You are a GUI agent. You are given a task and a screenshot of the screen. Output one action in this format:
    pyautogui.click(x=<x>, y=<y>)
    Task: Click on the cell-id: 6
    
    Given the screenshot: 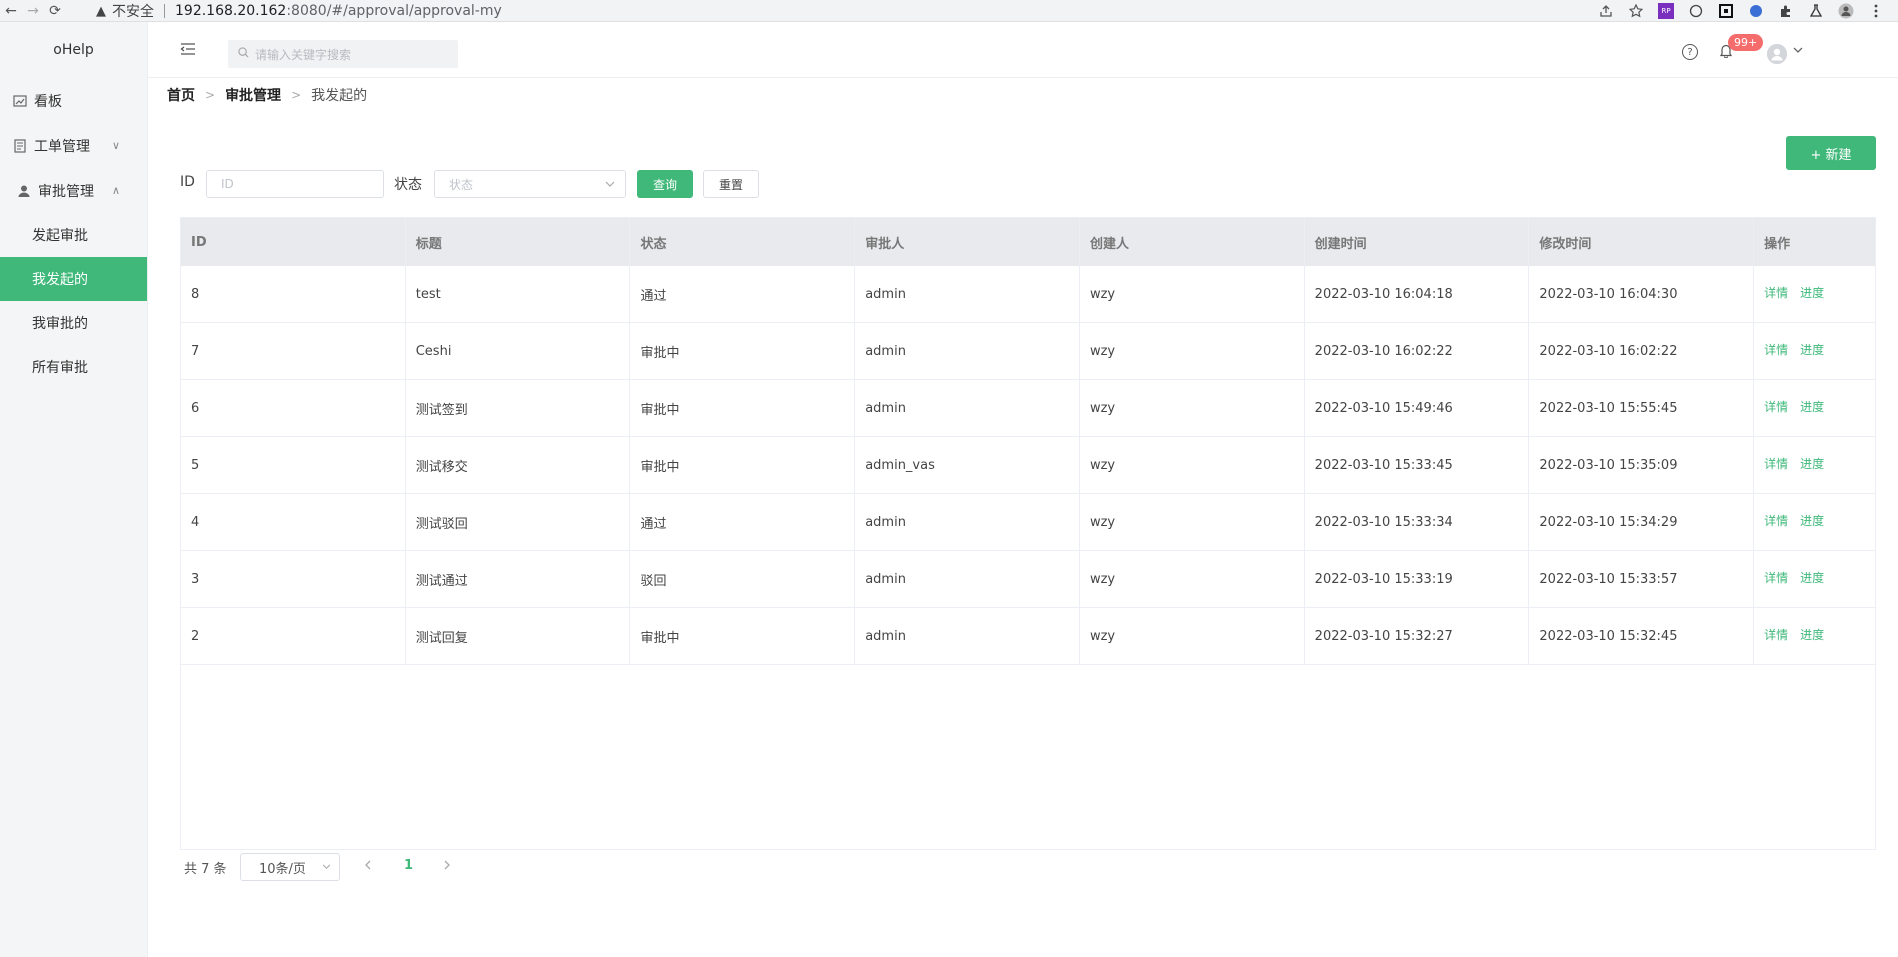 What is the action you would take?
    pyautogui.click(x=293, y=408)
    